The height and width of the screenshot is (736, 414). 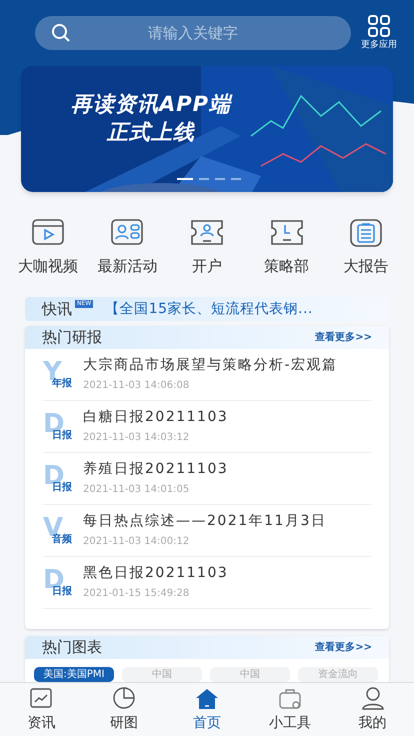 I want to click on report-time: 2021-01-15 15:49:28, so click(x=136, y=594).